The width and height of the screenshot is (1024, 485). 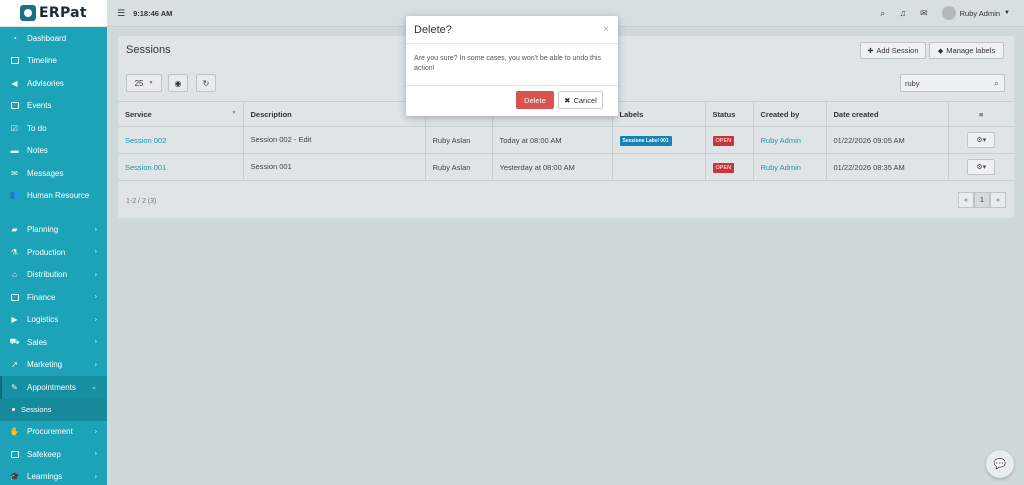 I want to click on archive-icon, so click(x=14, y=454).